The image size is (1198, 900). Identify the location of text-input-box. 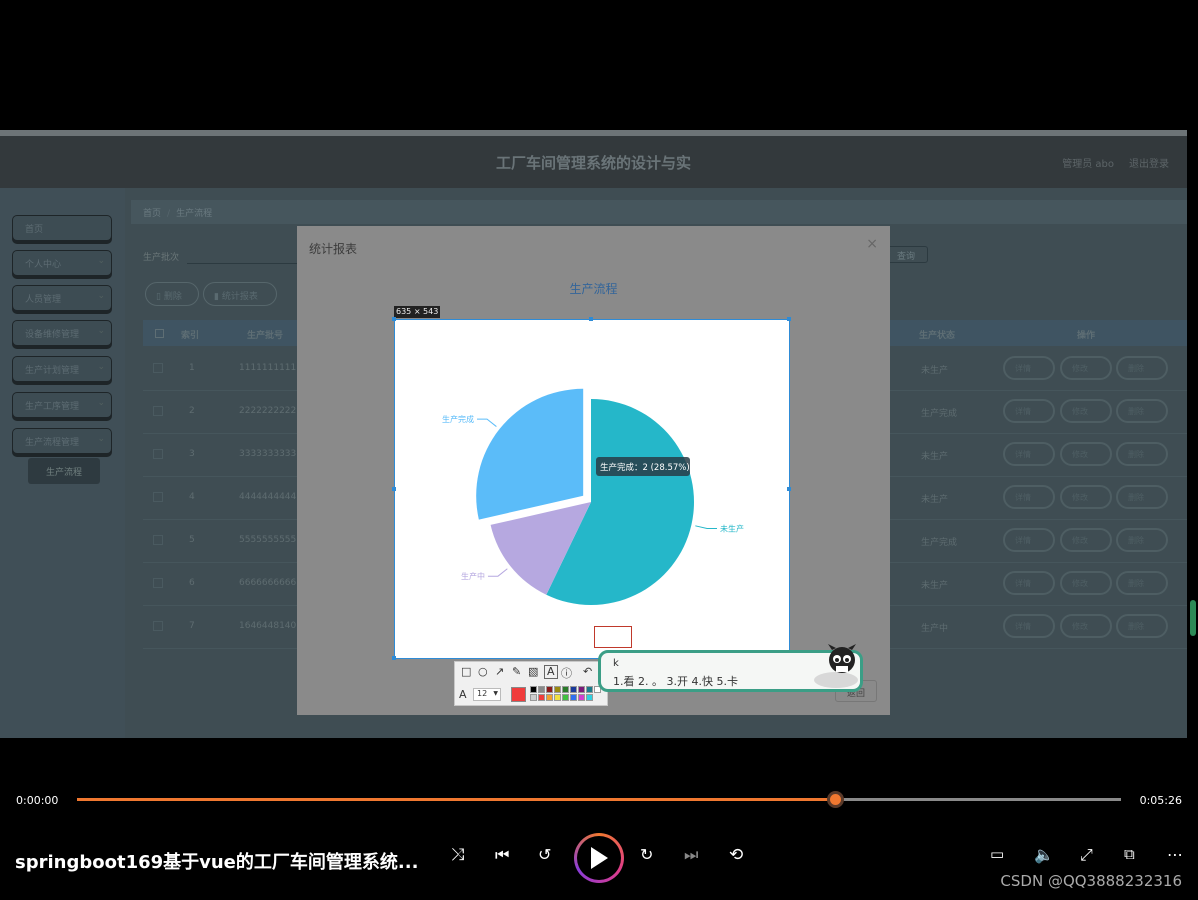
(613, 637).